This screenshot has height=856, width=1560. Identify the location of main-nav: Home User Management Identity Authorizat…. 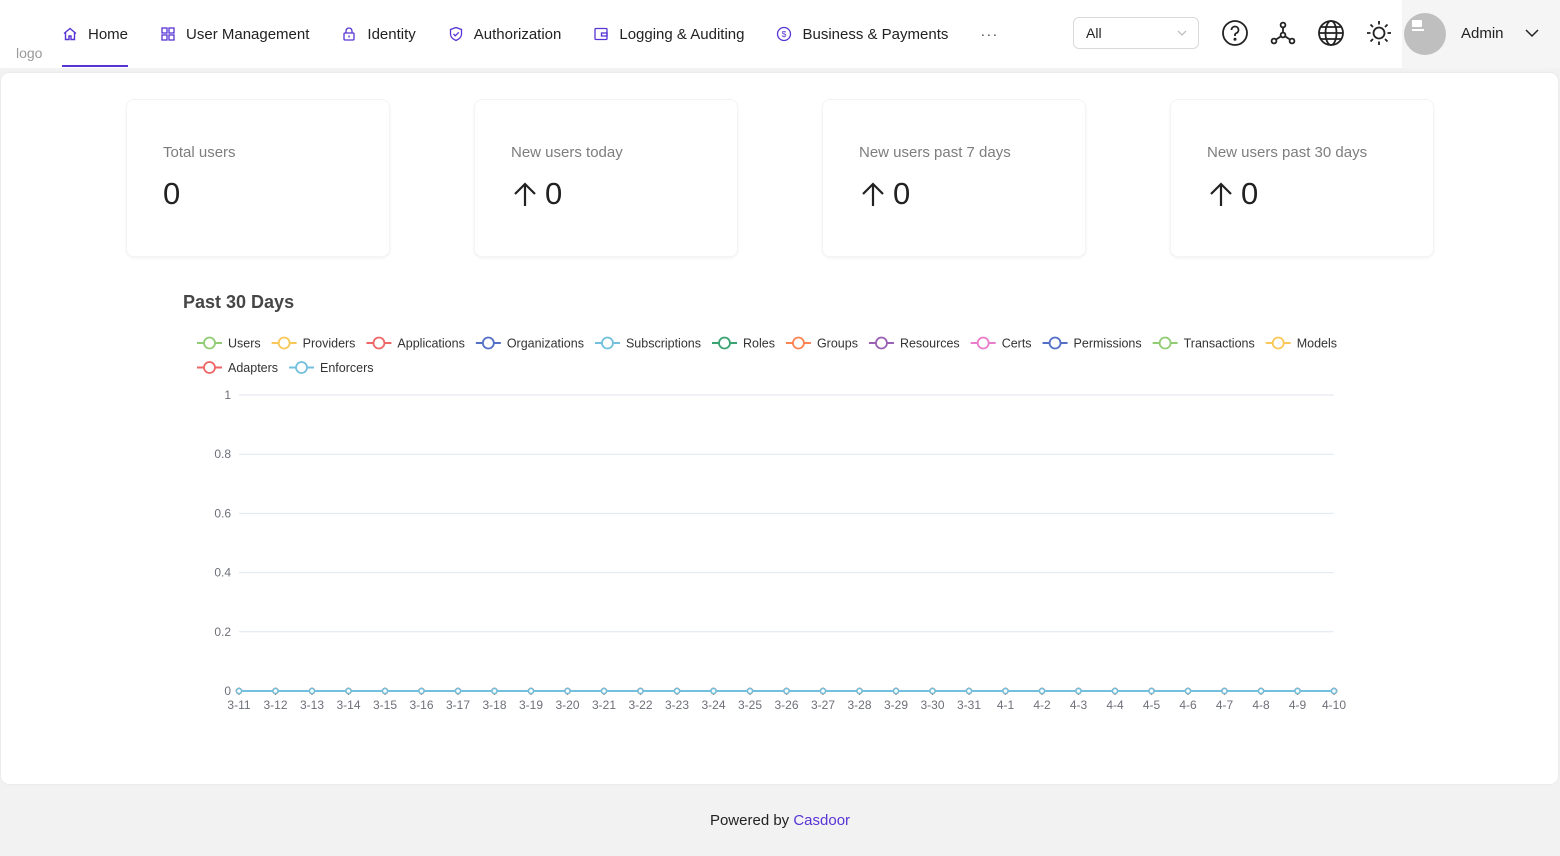
(530, 34).